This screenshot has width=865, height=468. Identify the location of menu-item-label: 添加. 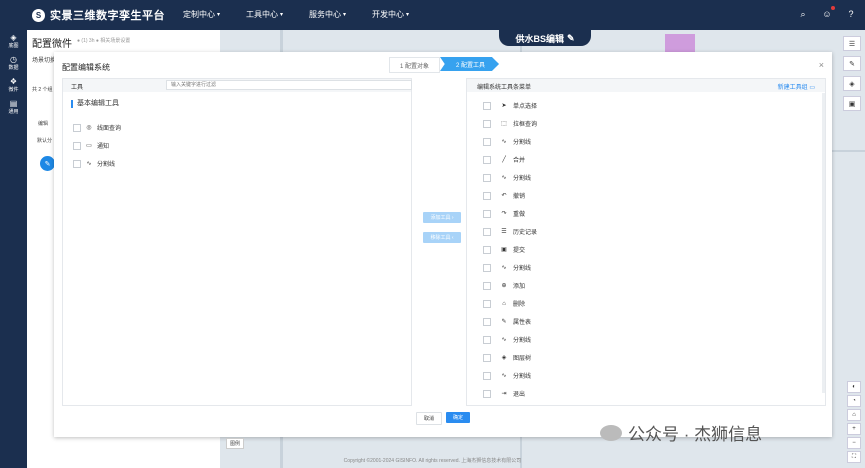
(519, 287).